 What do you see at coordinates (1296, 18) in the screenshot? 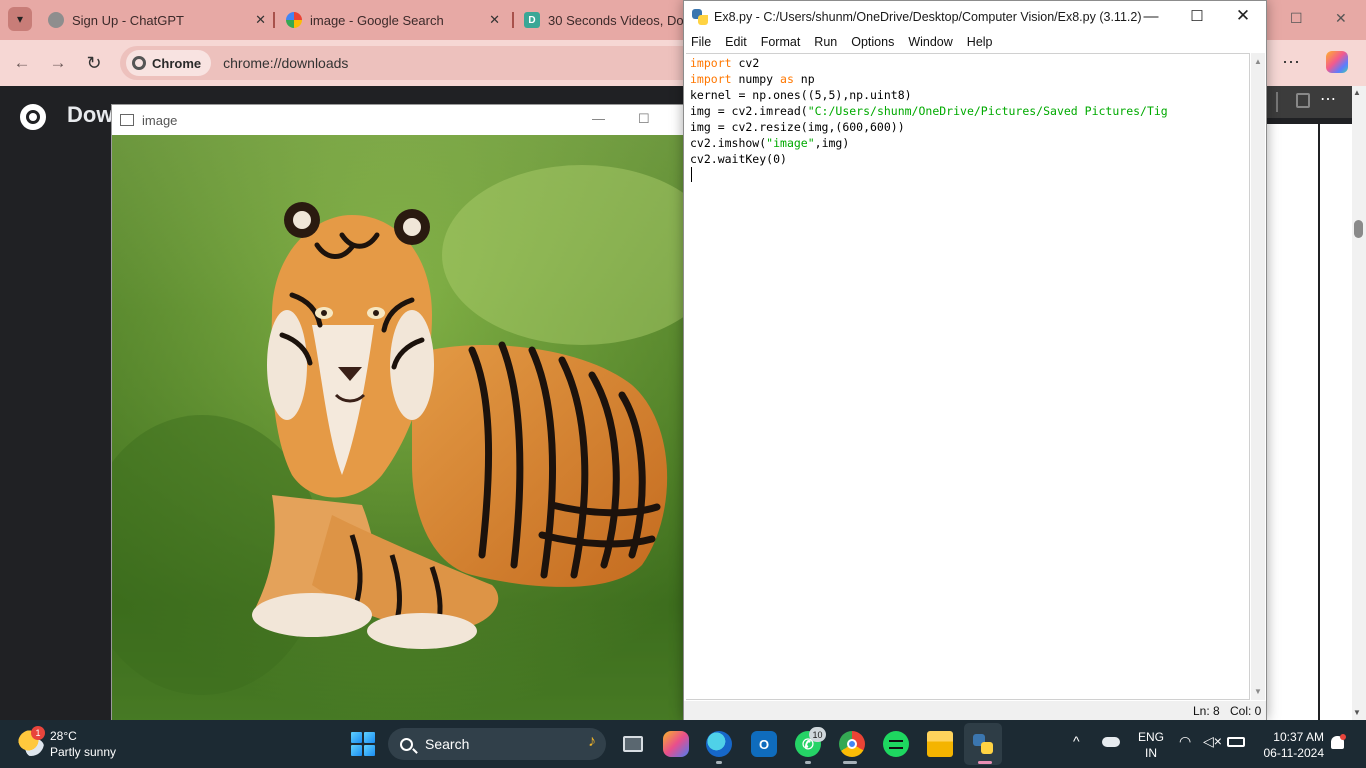
I see `chrome-maximize-icon: ☐` at bounding box center [1296, 18].